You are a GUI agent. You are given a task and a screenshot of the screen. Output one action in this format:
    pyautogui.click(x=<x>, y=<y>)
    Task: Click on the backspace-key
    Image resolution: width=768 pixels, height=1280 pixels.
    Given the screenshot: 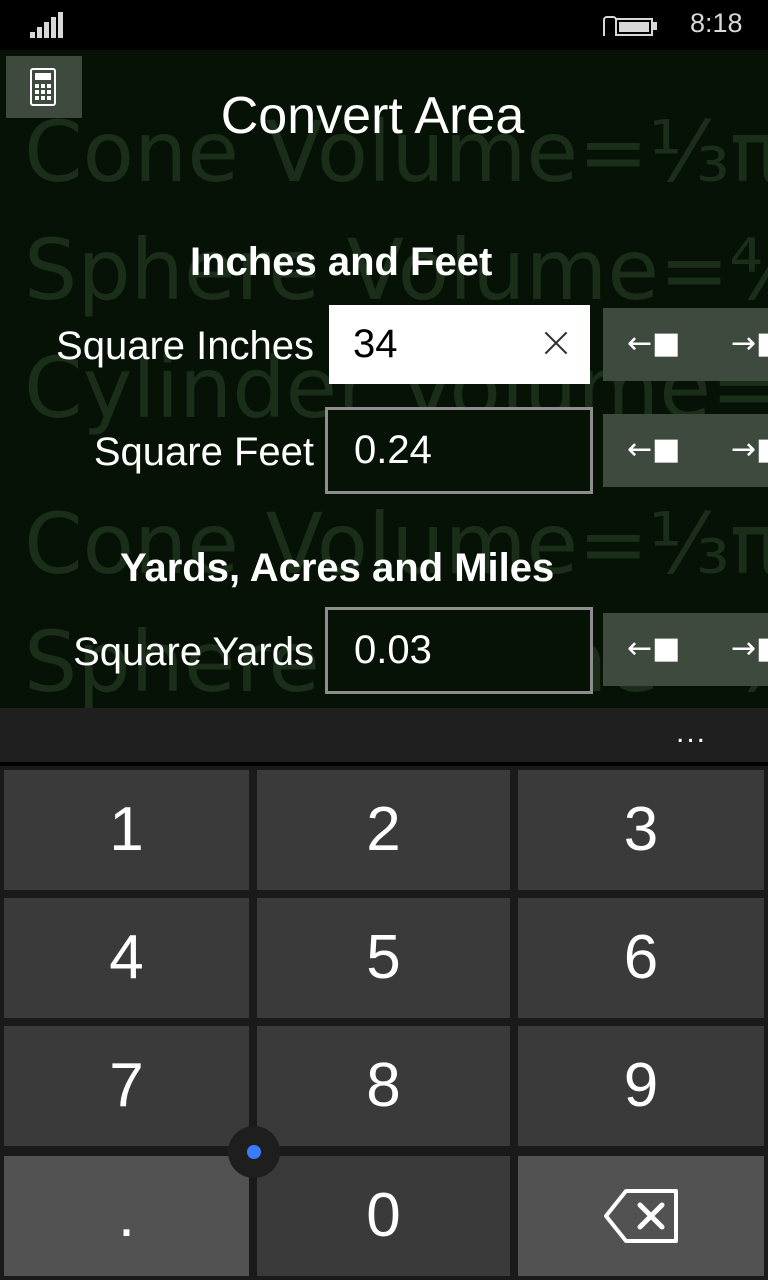 What is the action you would take?
    pyautogui.click(x=641, y=1216)
    